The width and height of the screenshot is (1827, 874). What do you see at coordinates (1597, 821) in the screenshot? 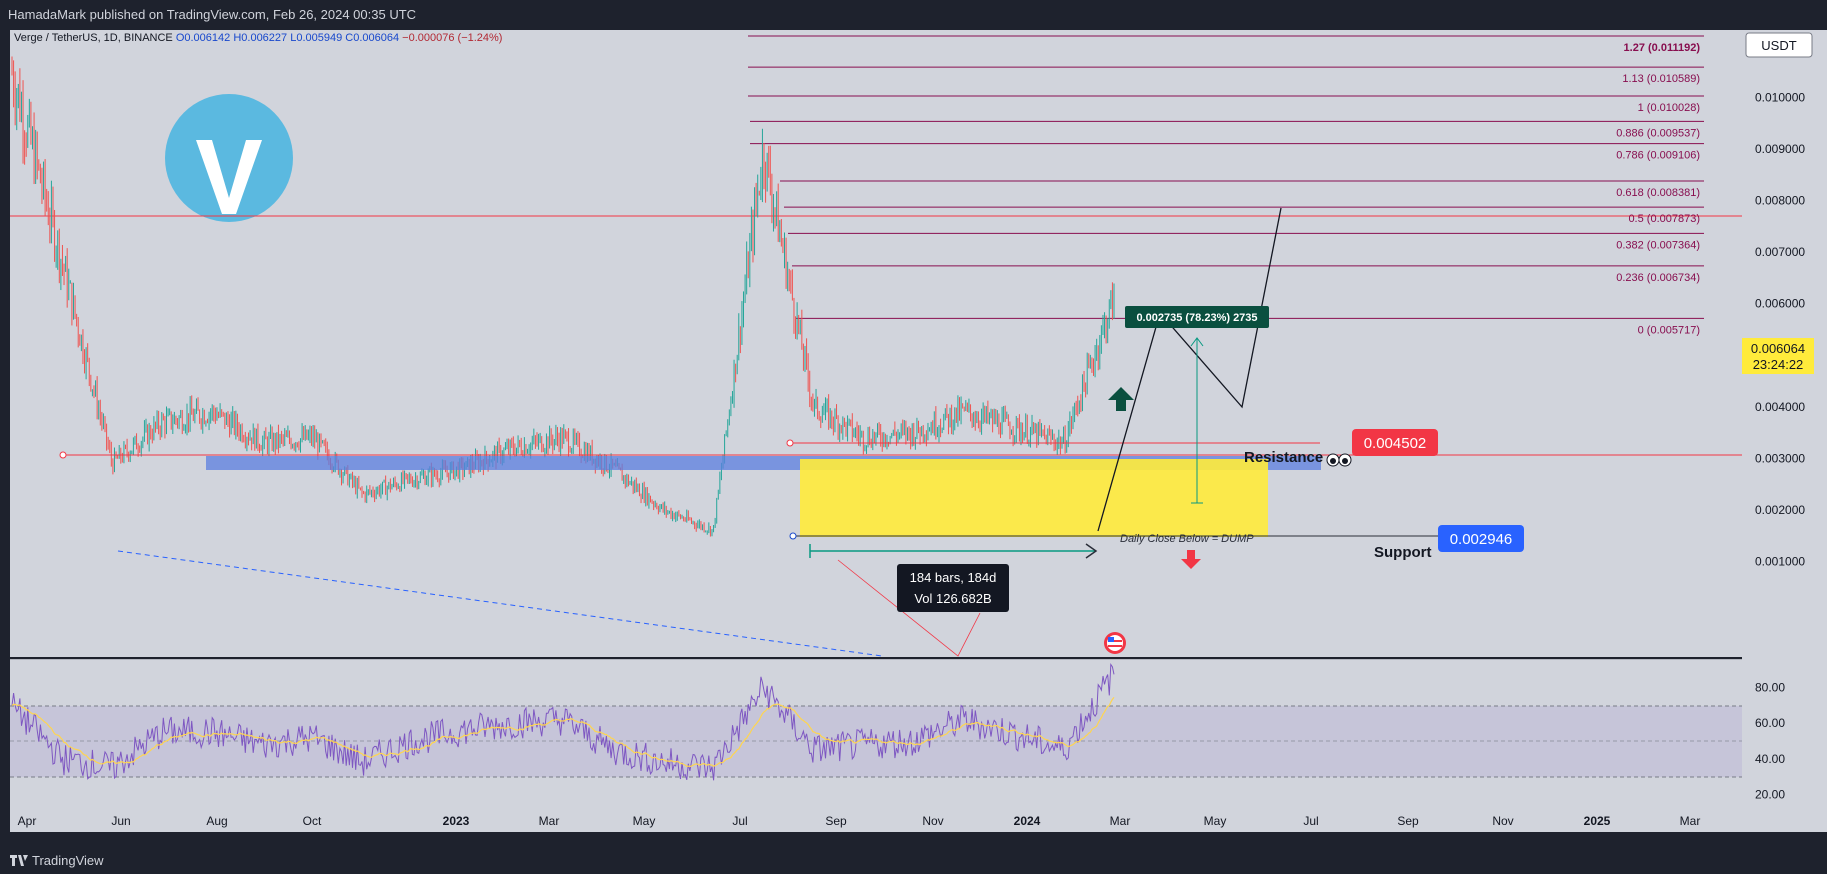
I see `time-label: 2025` at bounding box center [1597, 821].